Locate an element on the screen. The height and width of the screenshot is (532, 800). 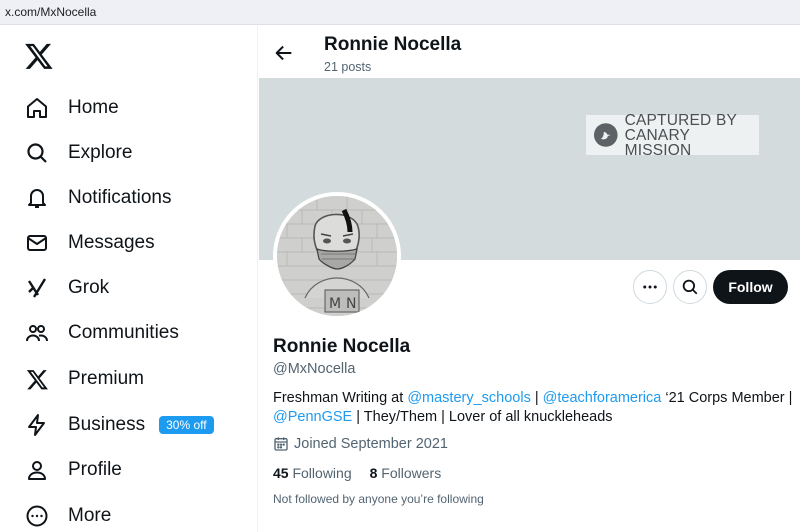
following-link: 45 Following is located at coordinates (312, 473).